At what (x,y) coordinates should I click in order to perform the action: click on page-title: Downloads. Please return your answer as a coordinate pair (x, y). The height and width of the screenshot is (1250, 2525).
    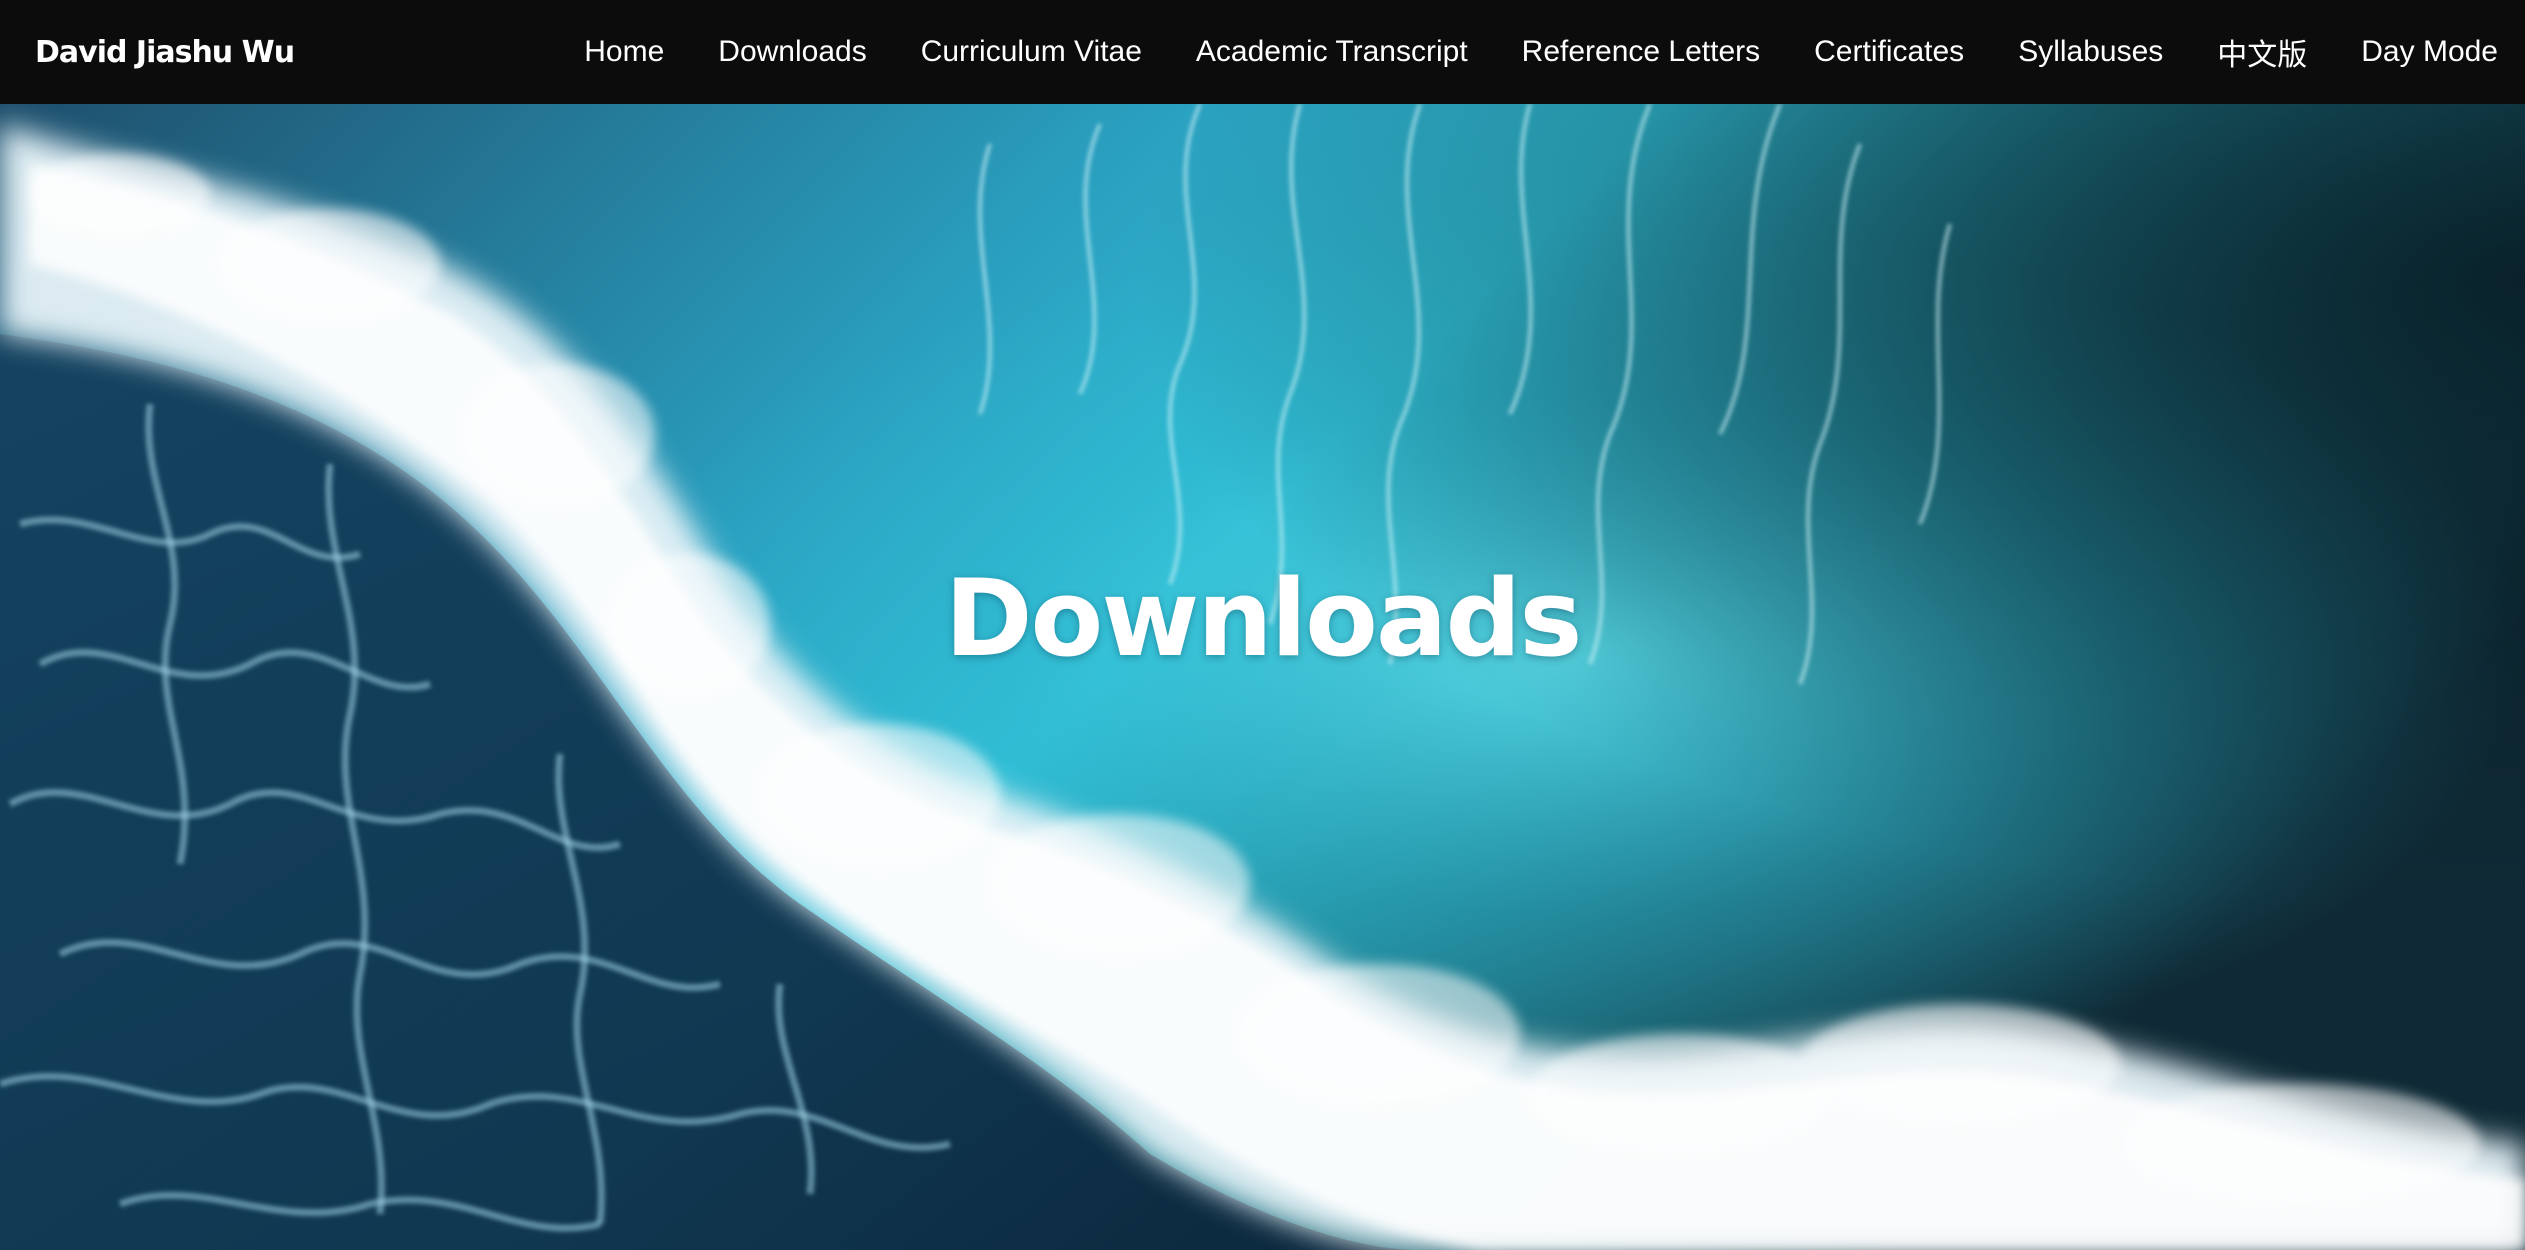
    Looking at the image, I should click on (1263, 618).